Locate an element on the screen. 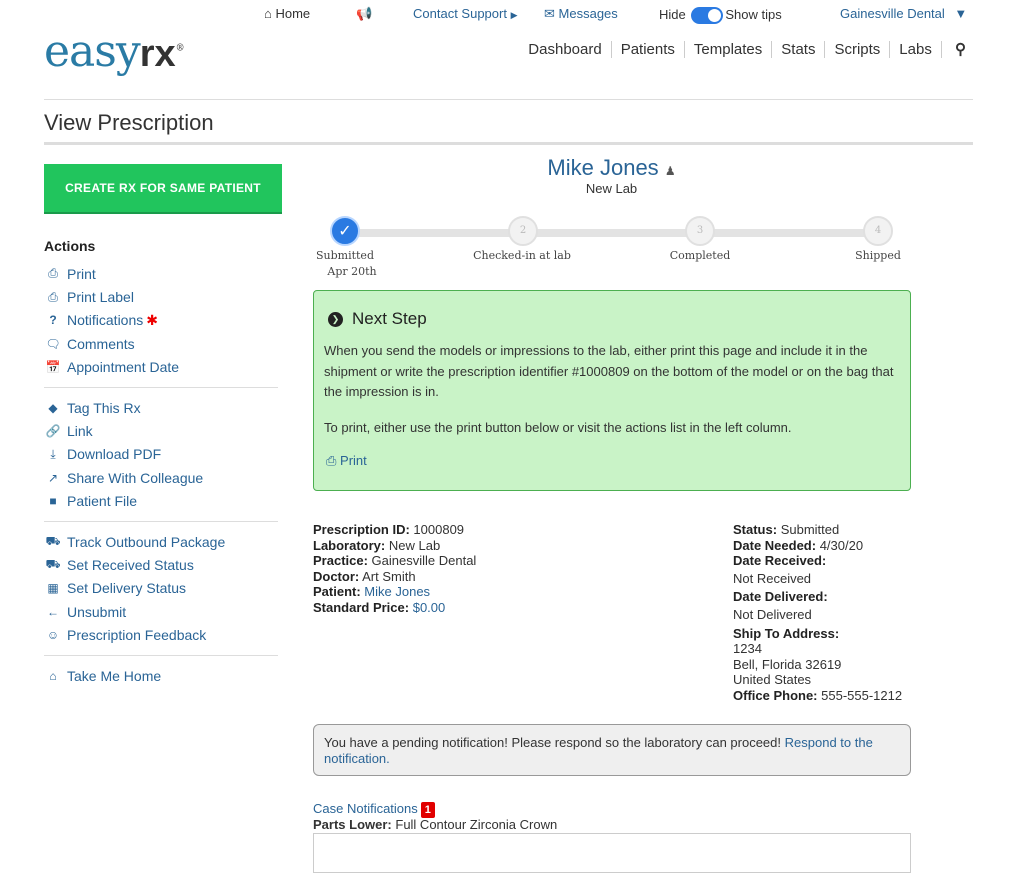 This screenshot has width=1024, height=873. step-shipped-marker: 4 is located at coordinates (878, 231).